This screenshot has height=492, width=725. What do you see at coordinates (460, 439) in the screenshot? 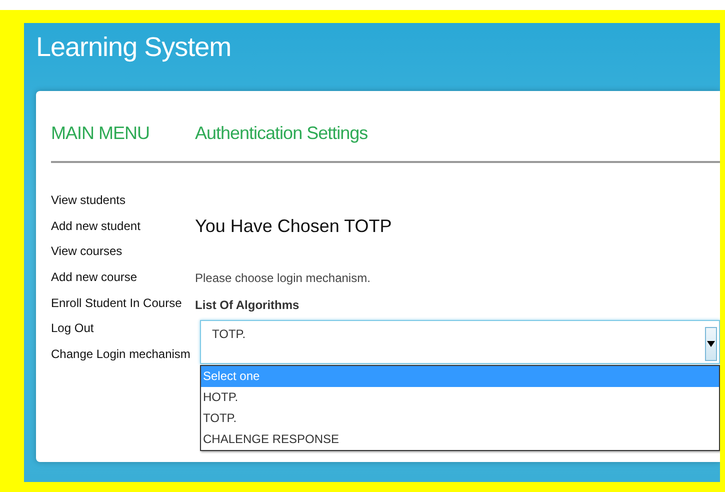
I see `dropdown-option: CHALENGE RESPONSE` at bounding box center [460, 439].